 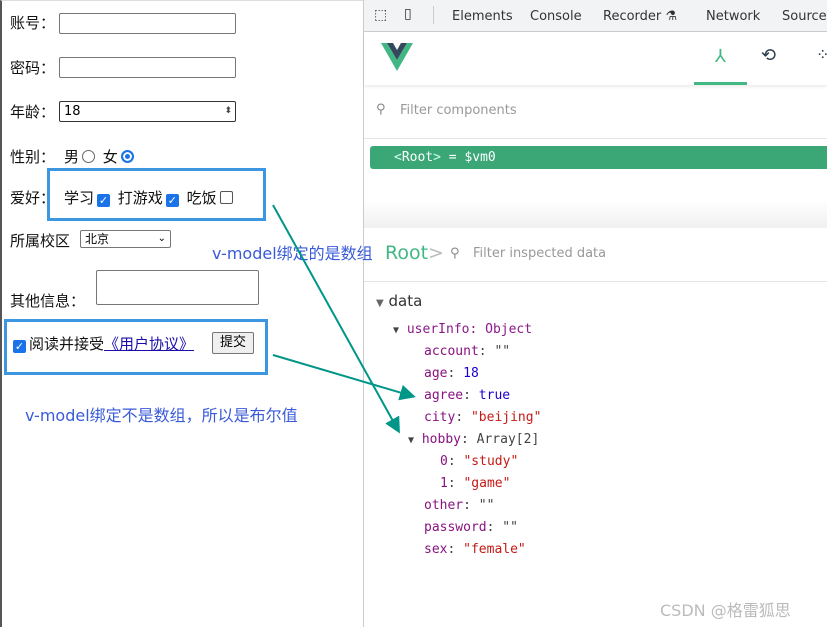 What do you see at coordinates (417, 157) in the screenshot?
I see `root-tag: Root` at bounding box center [417, 157].